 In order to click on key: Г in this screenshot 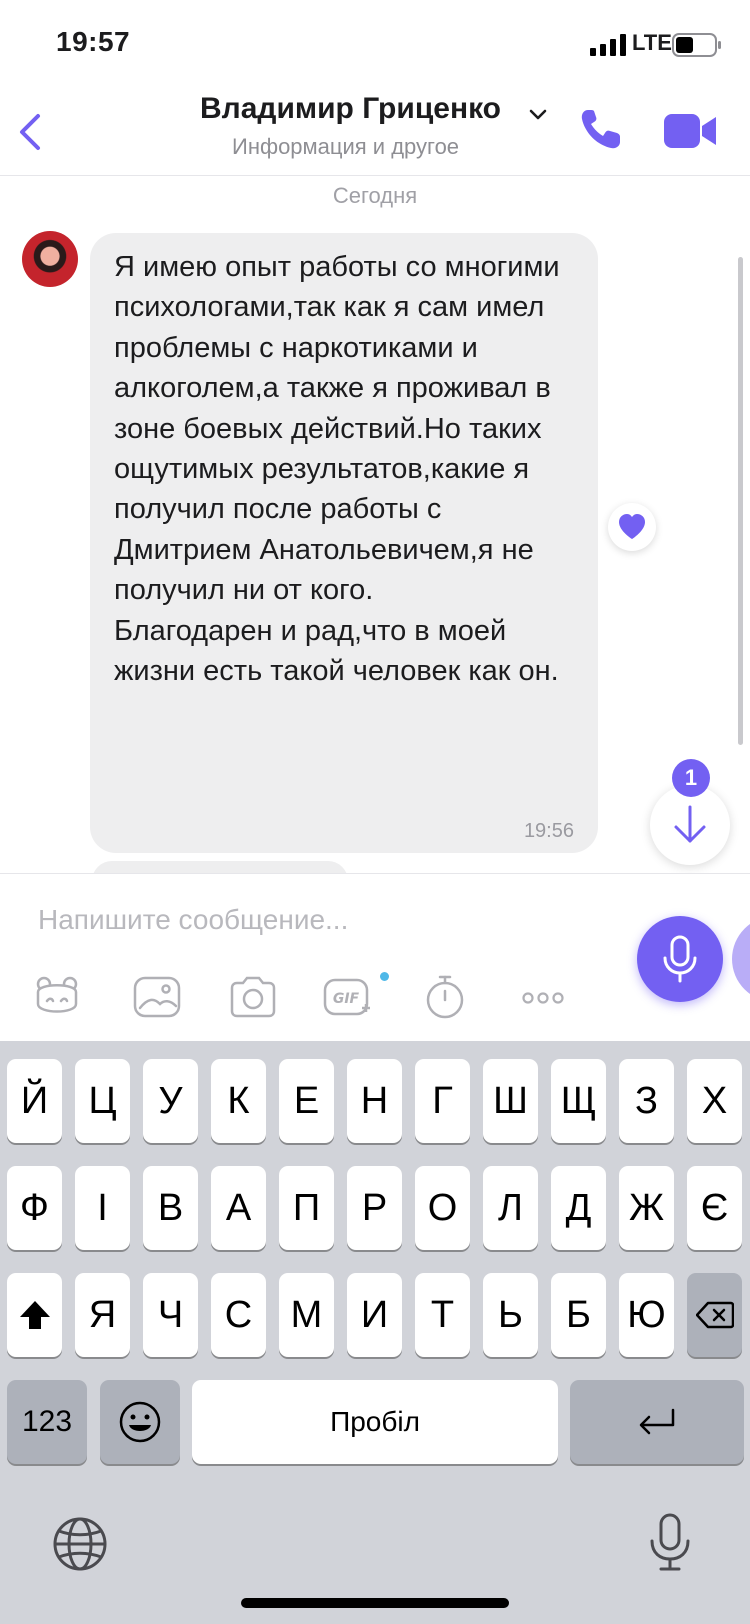, I will do `click(442, 1101)`.